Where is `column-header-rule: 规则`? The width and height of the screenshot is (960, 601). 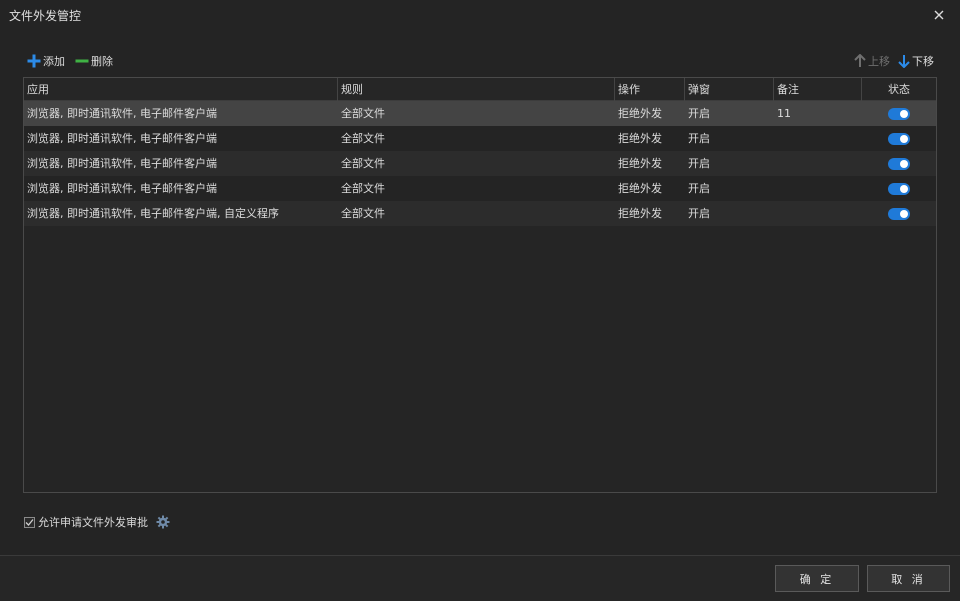 column-header-rule: 规则 is located at coordinates (476, 89).